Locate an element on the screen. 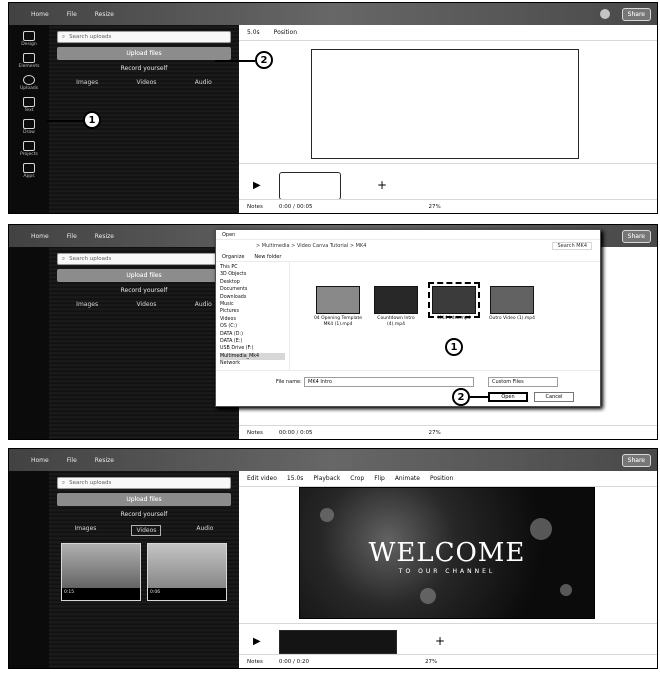 This screenshot has height=673, width=660. crop-button: Crop is located at coordinates (357, 478).